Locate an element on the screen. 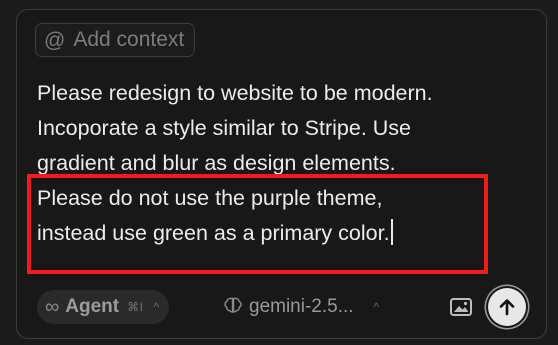 The image size is (558, 345). model-selector: gemini-2.5... ^ is located at coordinates (301, 307).